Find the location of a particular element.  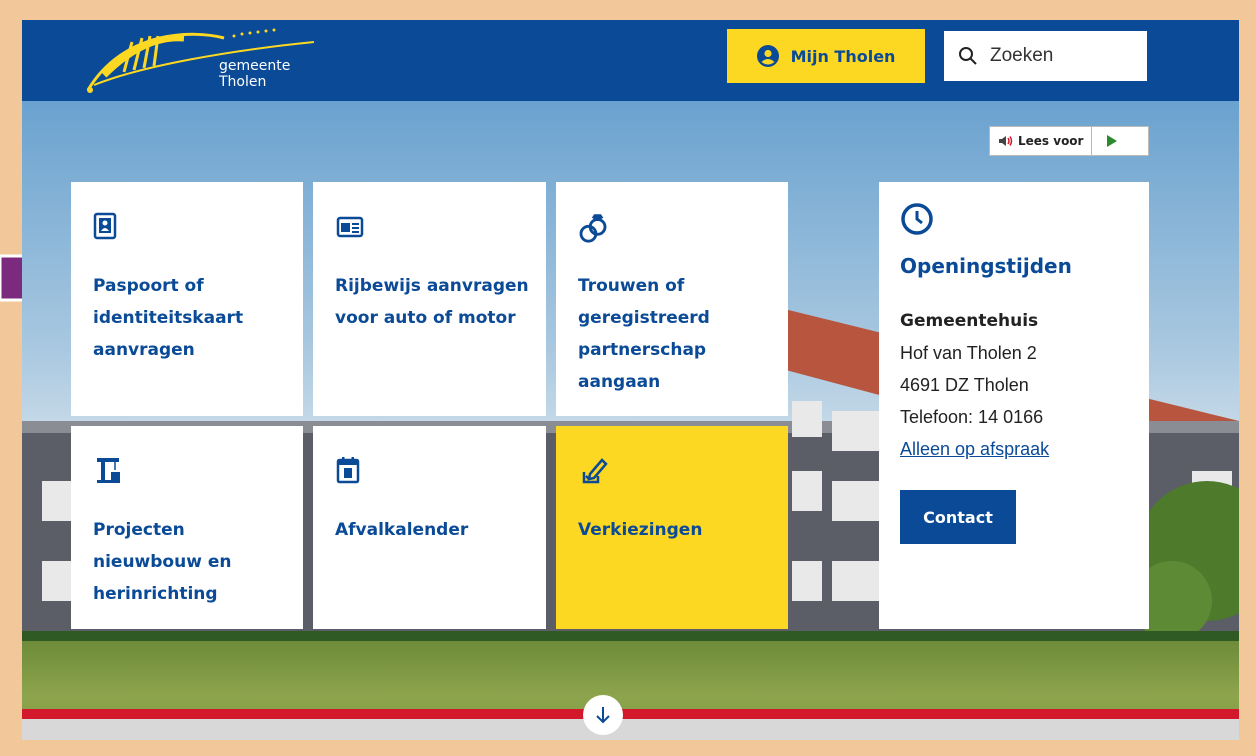

address-line-2: 4691 DZ Tholen is located at coordinates (964, 385).